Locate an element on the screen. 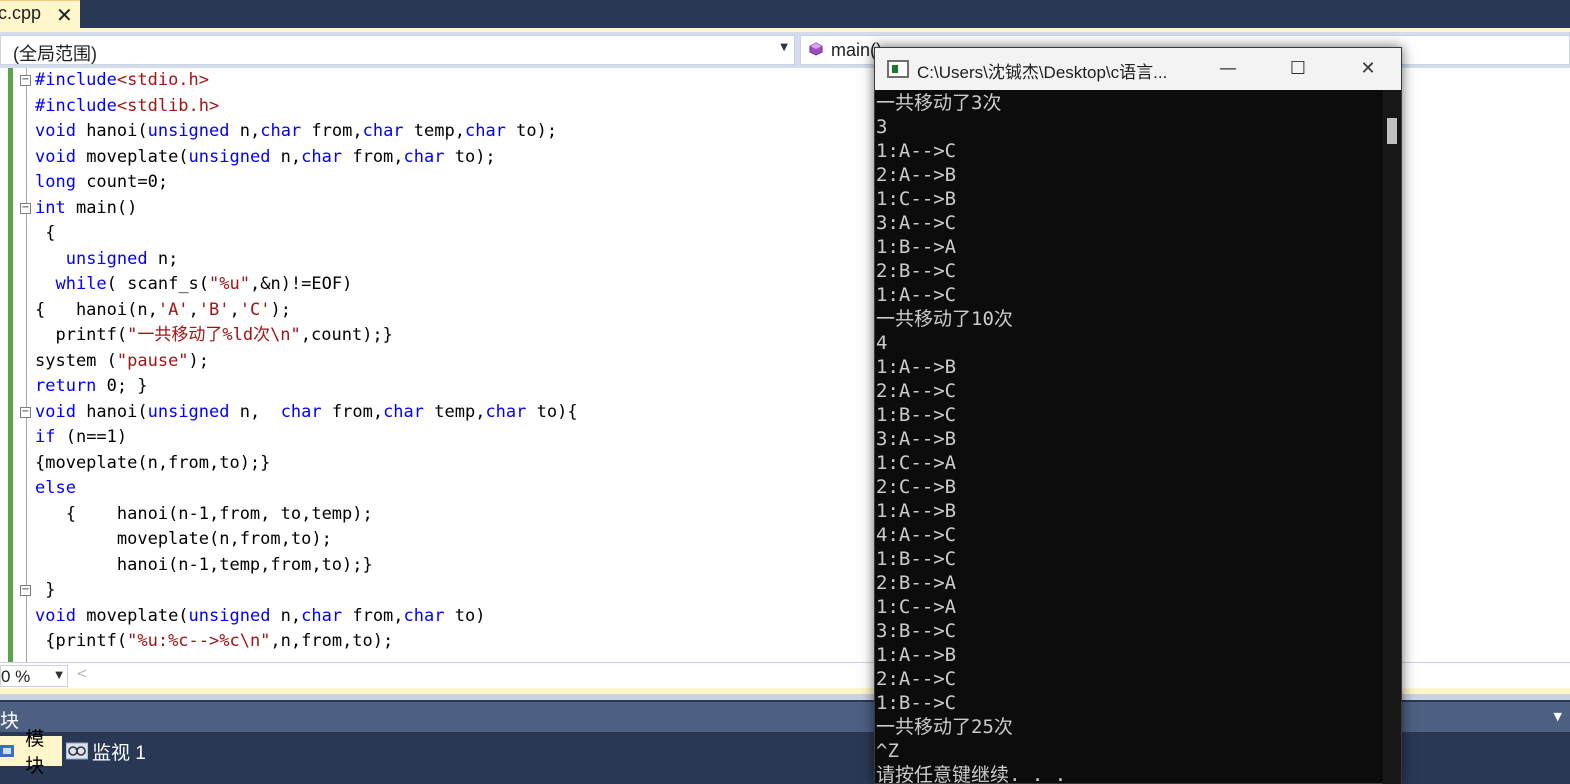 This screenshot has width=1570, height=784. code-token: temp, is located at coordinates (455, 411).